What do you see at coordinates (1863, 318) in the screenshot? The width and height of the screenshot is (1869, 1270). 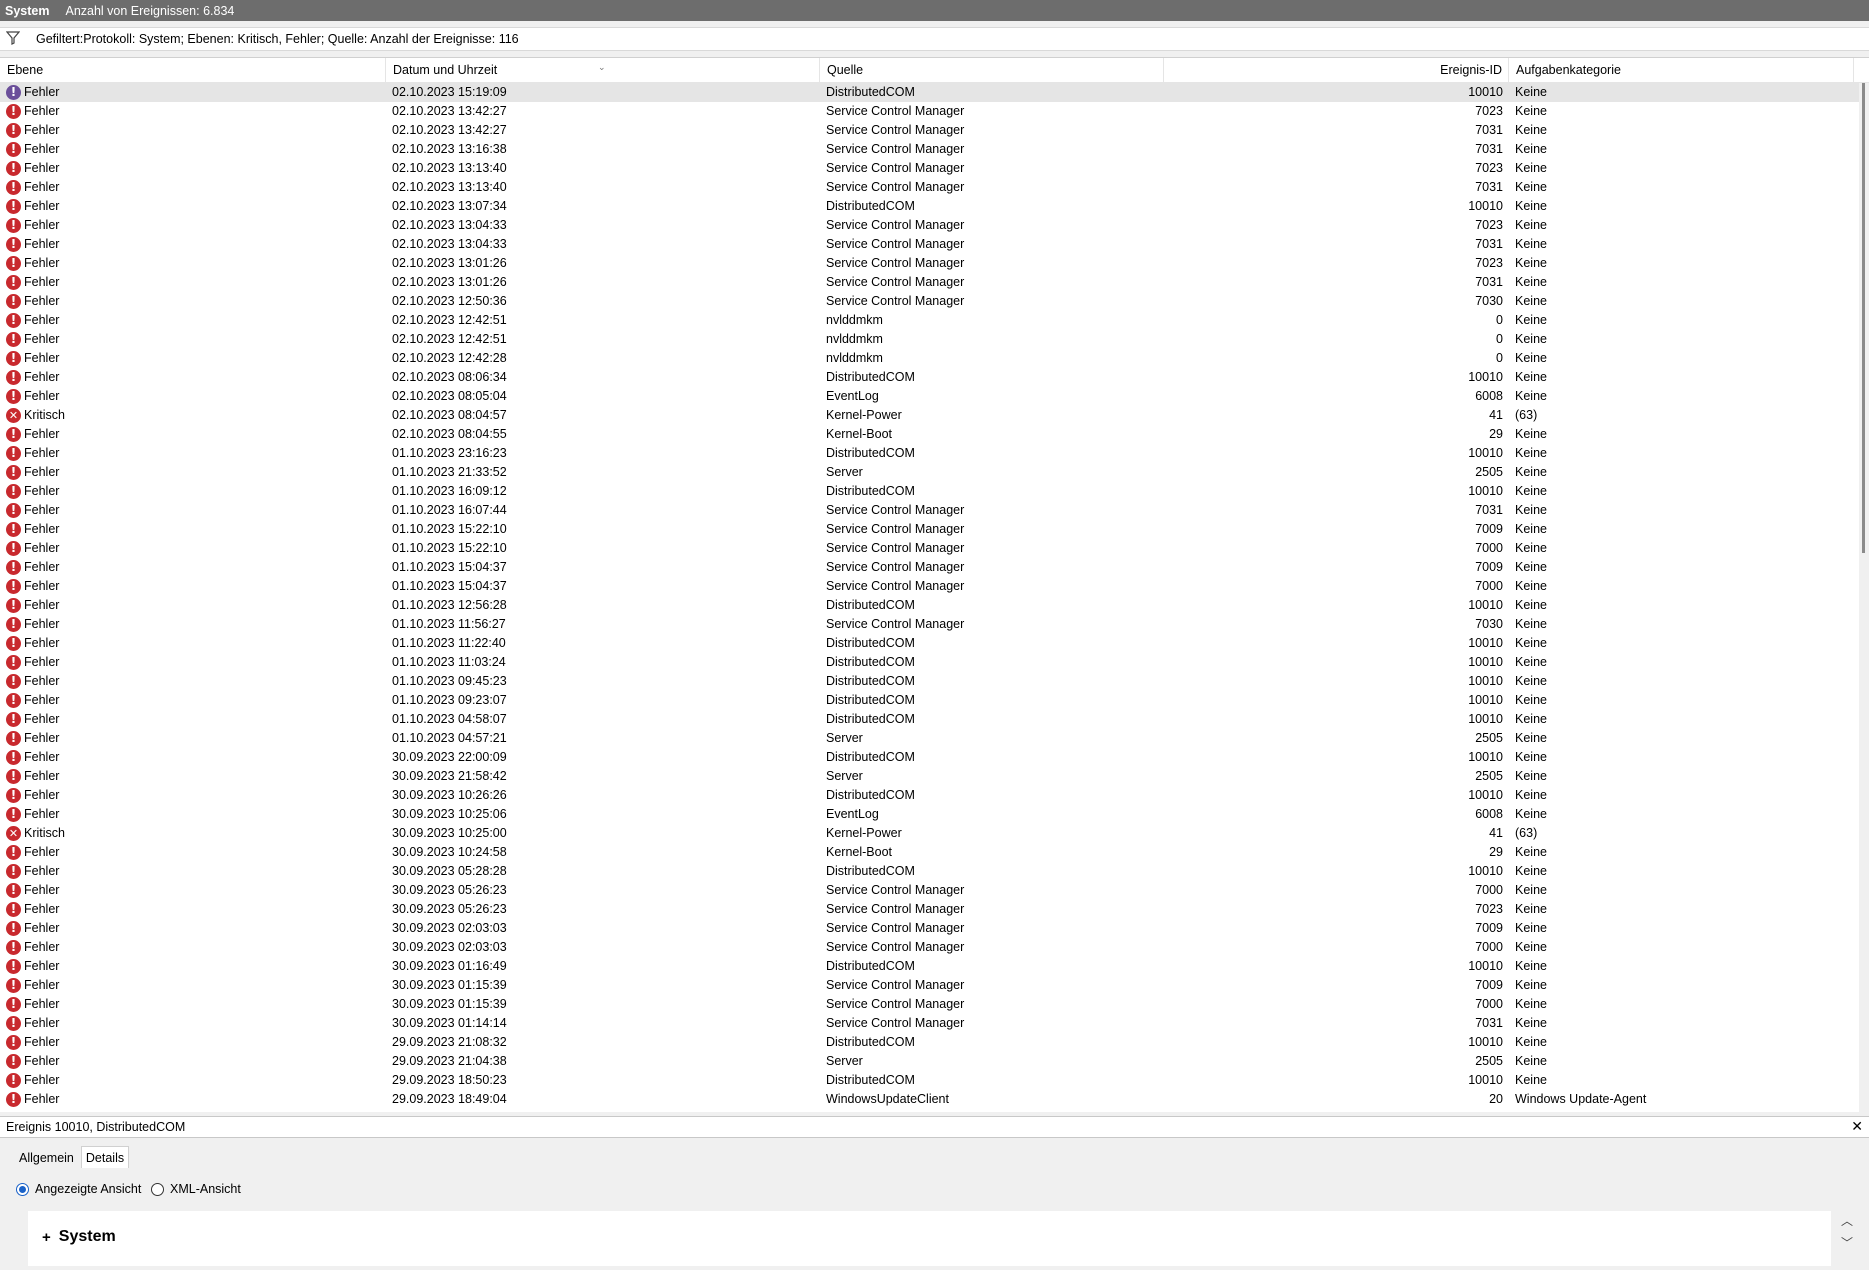 I see `scrollbar-thumb` at bounding box center [1863, 318].